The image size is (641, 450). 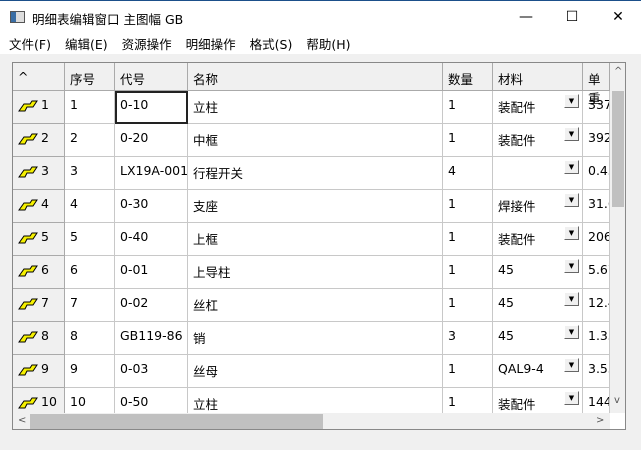 What do you see at coordinates (618, 17) in the screenshot?
I see `close-button: ✕` at bounding box center [618, 17].